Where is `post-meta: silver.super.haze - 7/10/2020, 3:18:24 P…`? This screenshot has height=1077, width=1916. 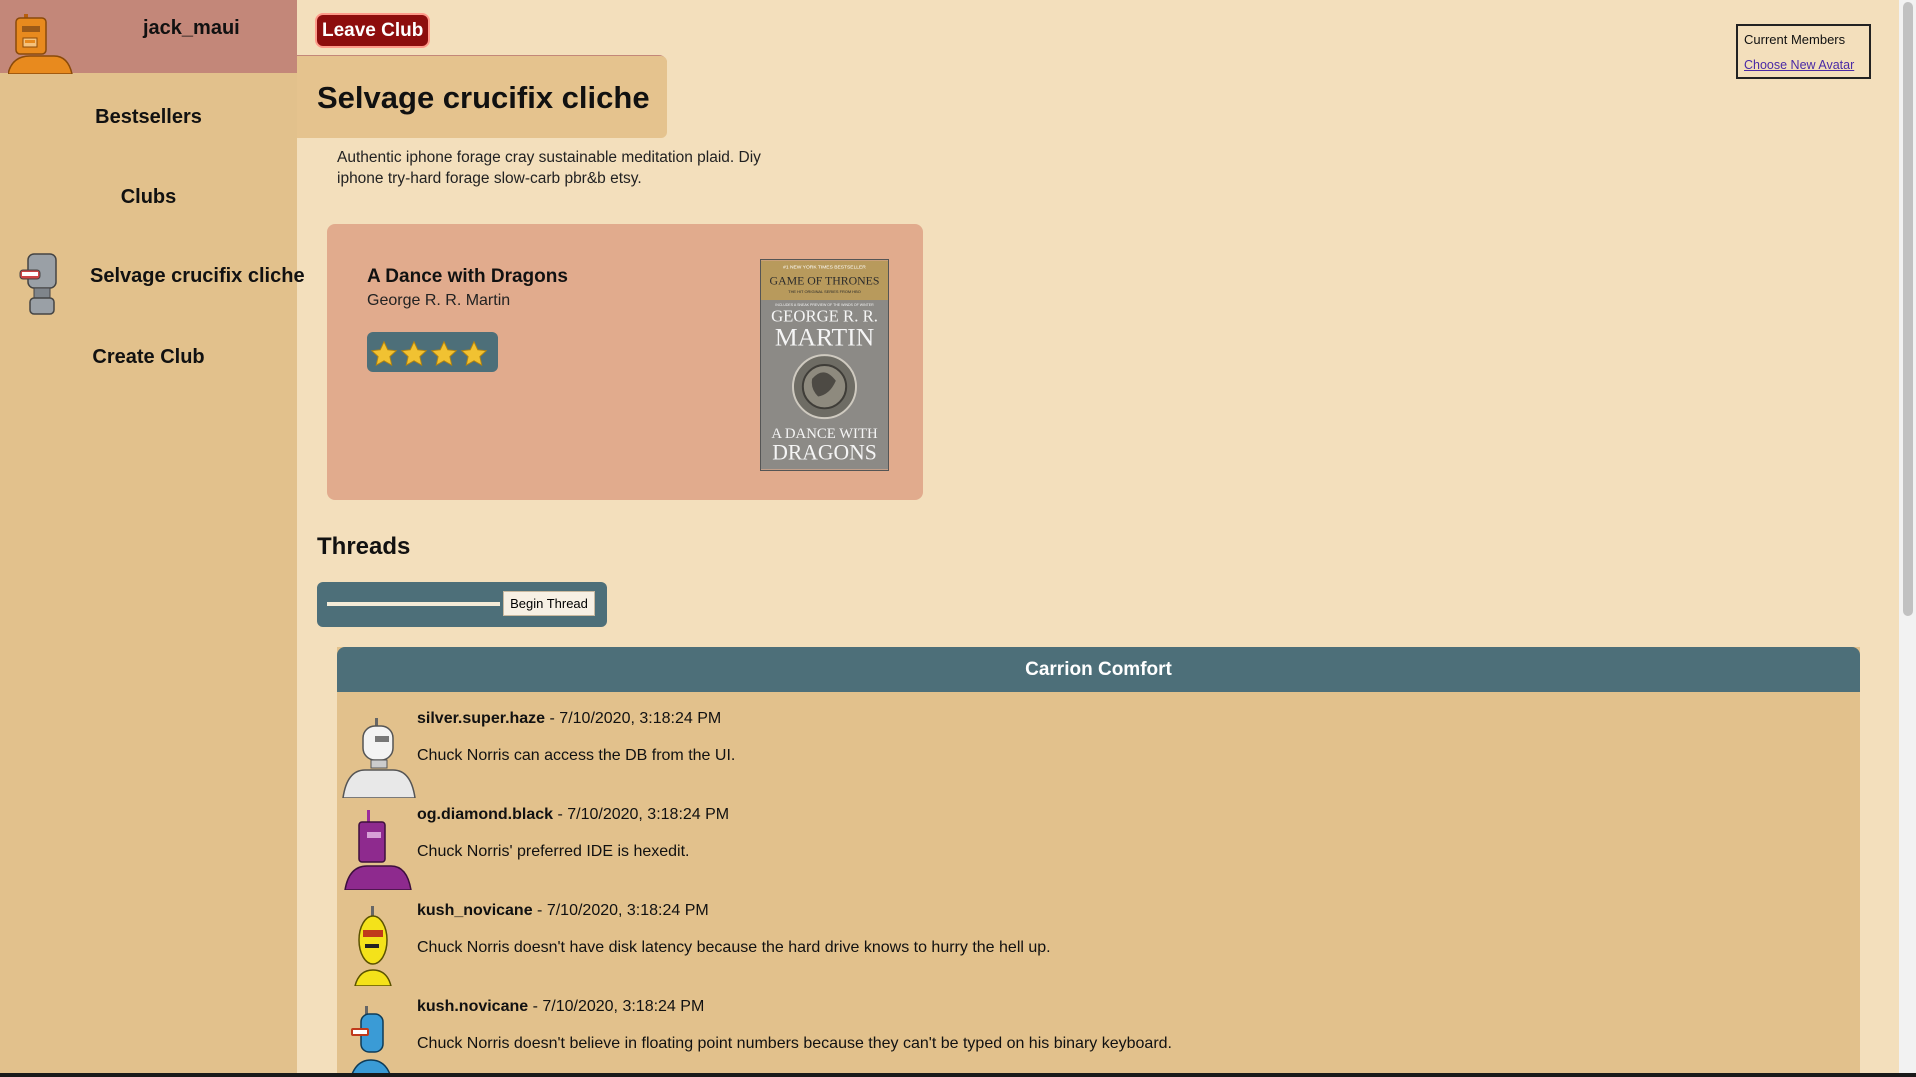
post-meta: silver.super.haze - 7/10/2020, 3:18:24 P… is located at coordinates (569, 719).